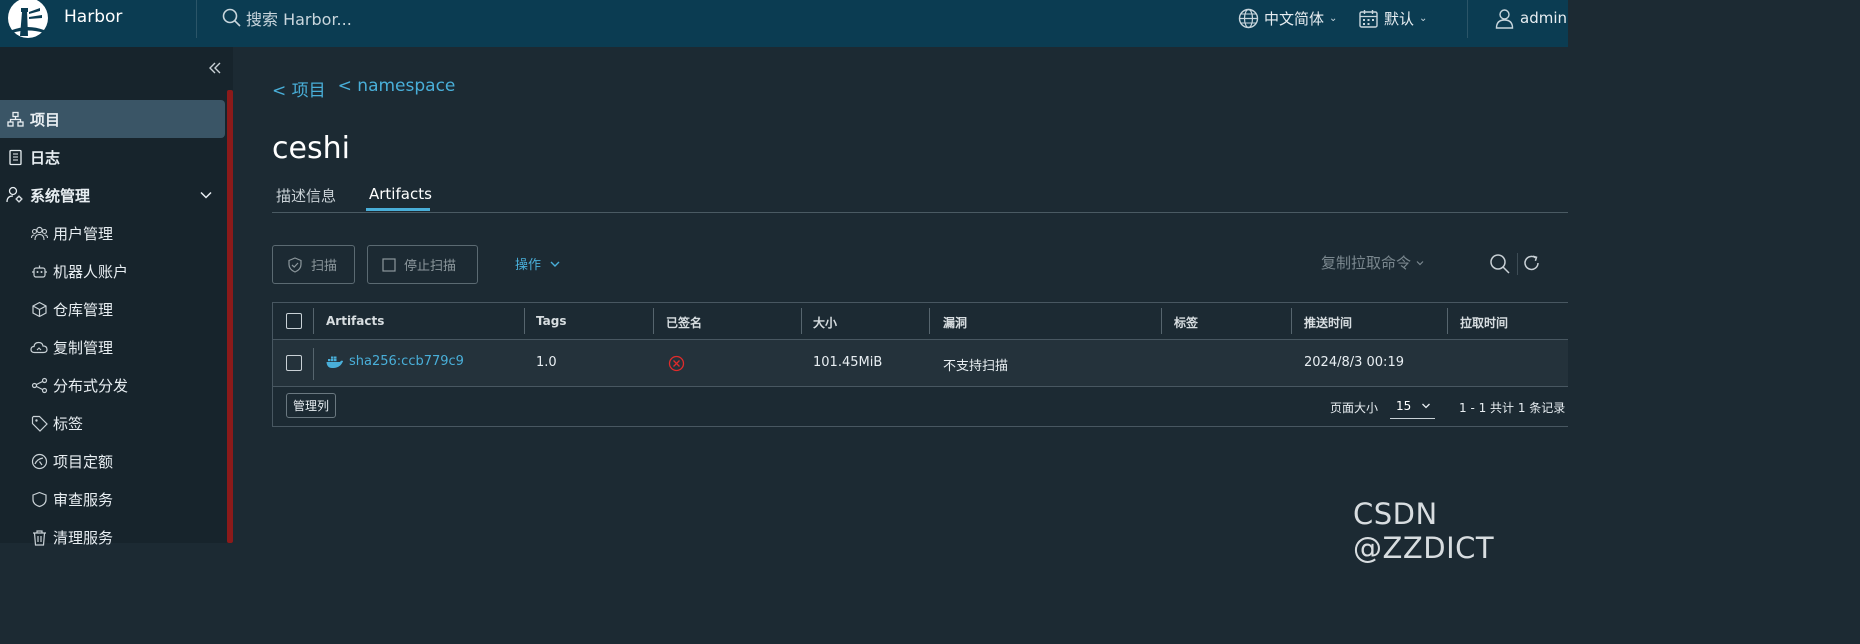  I want to click on replication-icon, so click(39, 347).